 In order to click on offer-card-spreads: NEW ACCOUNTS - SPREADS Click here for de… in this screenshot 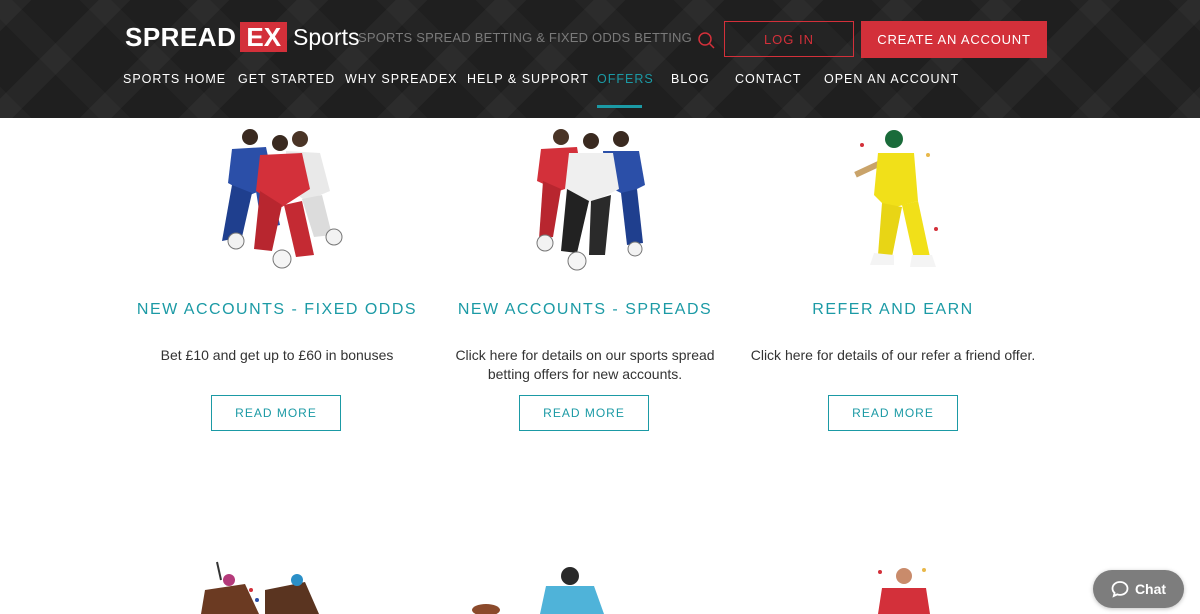, I will do `click(585, 280)`.